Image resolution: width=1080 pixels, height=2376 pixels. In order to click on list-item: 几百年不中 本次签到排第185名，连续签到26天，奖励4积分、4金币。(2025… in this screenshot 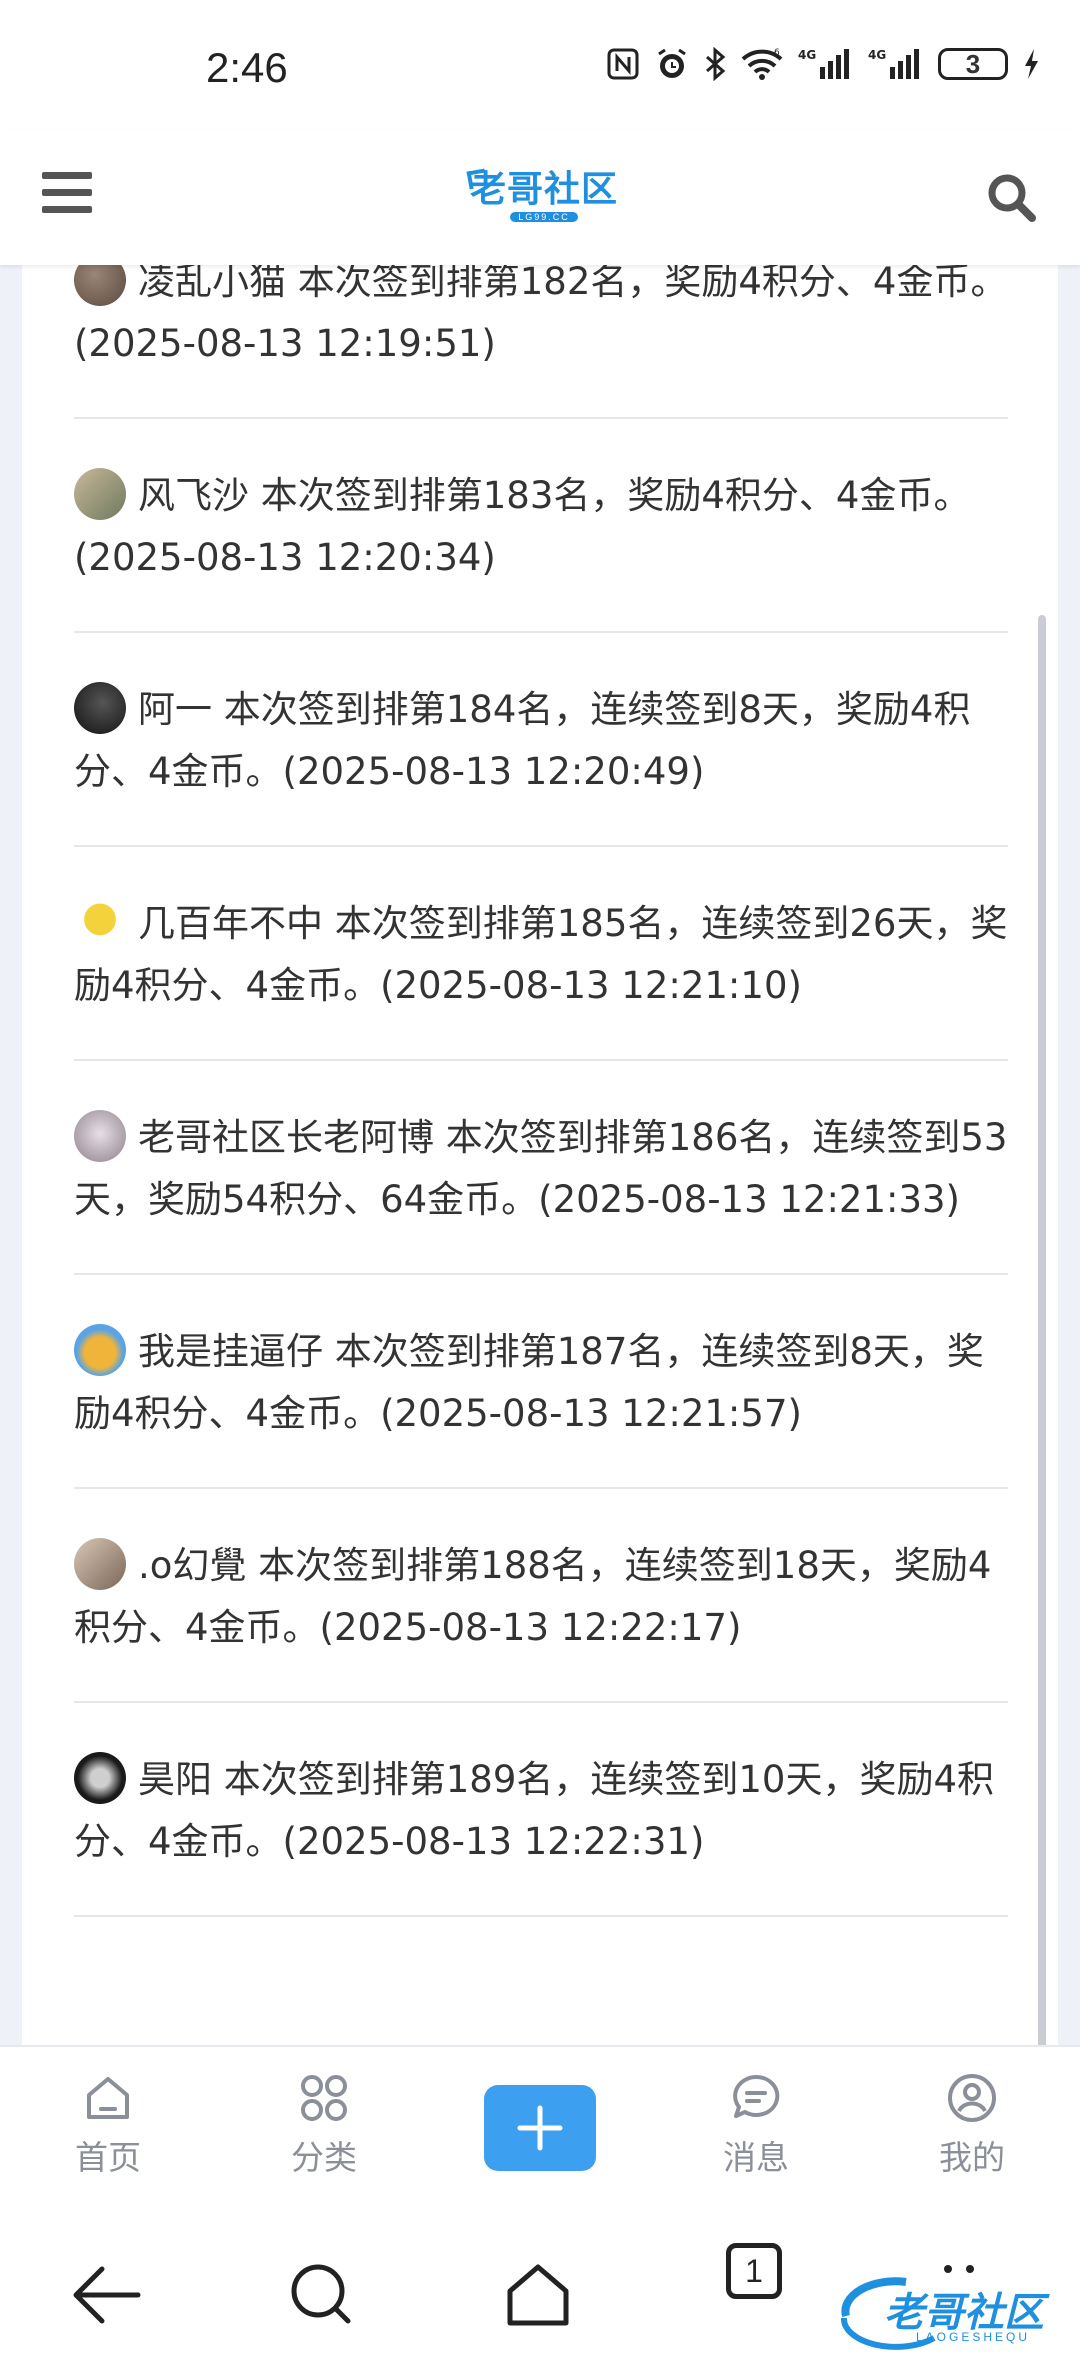, I will do `click(541, 954)`.